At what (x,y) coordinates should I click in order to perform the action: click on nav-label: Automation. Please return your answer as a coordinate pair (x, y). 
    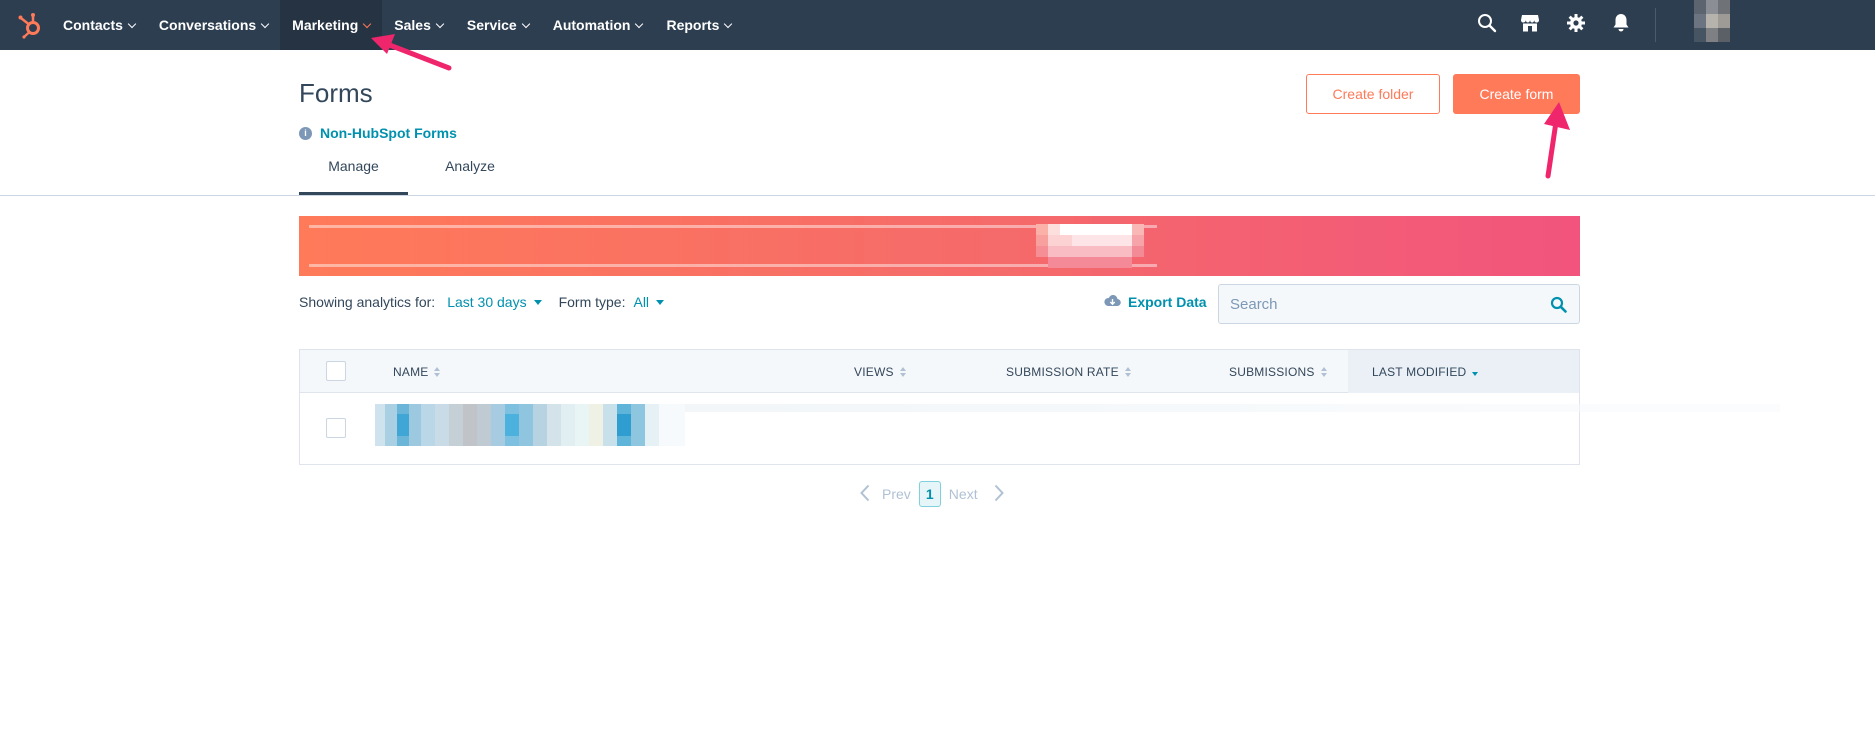
    Looking at the image, I should click on (591, 25).